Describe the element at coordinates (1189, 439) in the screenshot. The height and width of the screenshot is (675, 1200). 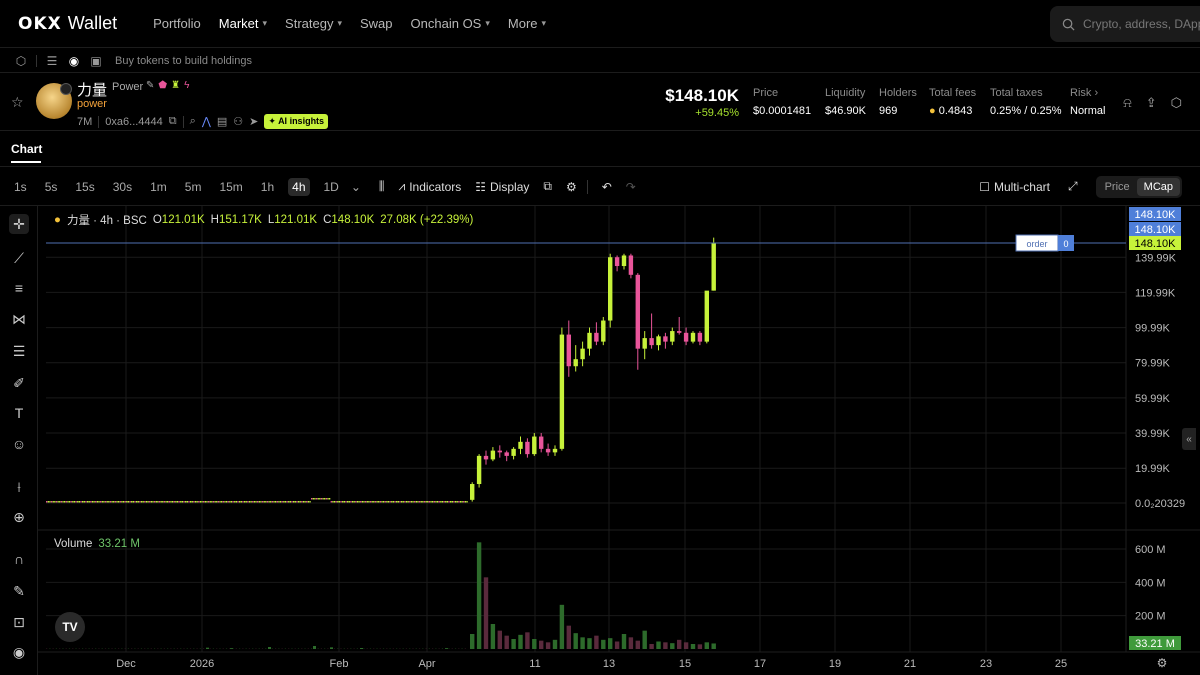
I see `collapse-panel-icon: «` at that location.